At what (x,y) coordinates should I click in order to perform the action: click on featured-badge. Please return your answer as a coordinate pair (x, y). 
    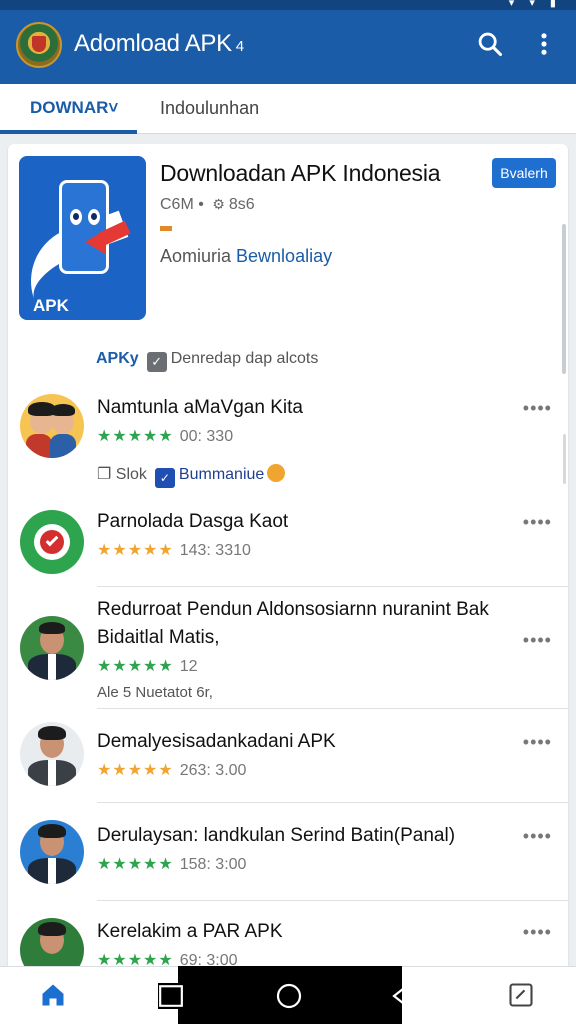
    Looking at the image, I should click on (166, 228).